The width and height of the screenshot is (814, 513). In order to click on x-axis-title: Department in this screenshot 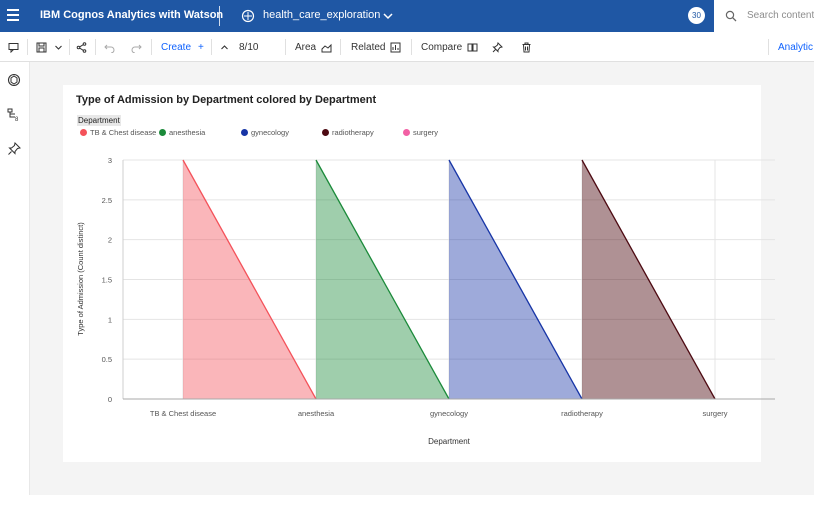, I will do `click(449, 441)`.